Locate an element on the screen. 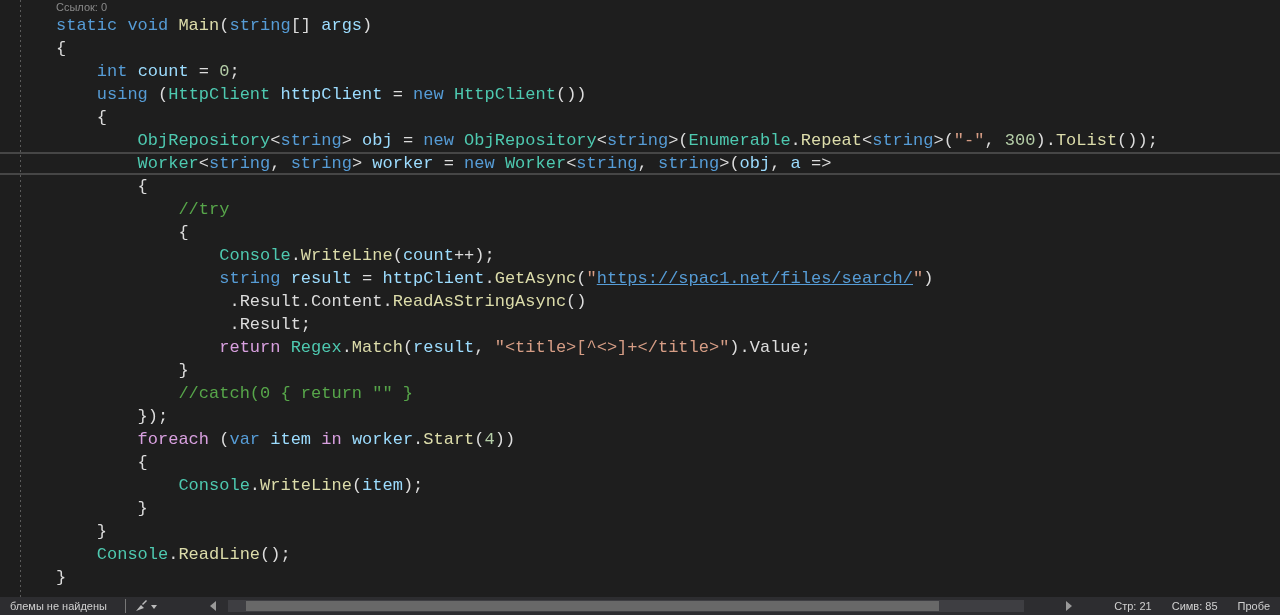 This screenshot has width=1280, height=615. line-number-status: Стр: 21 is located at coordinates (1133, 606).